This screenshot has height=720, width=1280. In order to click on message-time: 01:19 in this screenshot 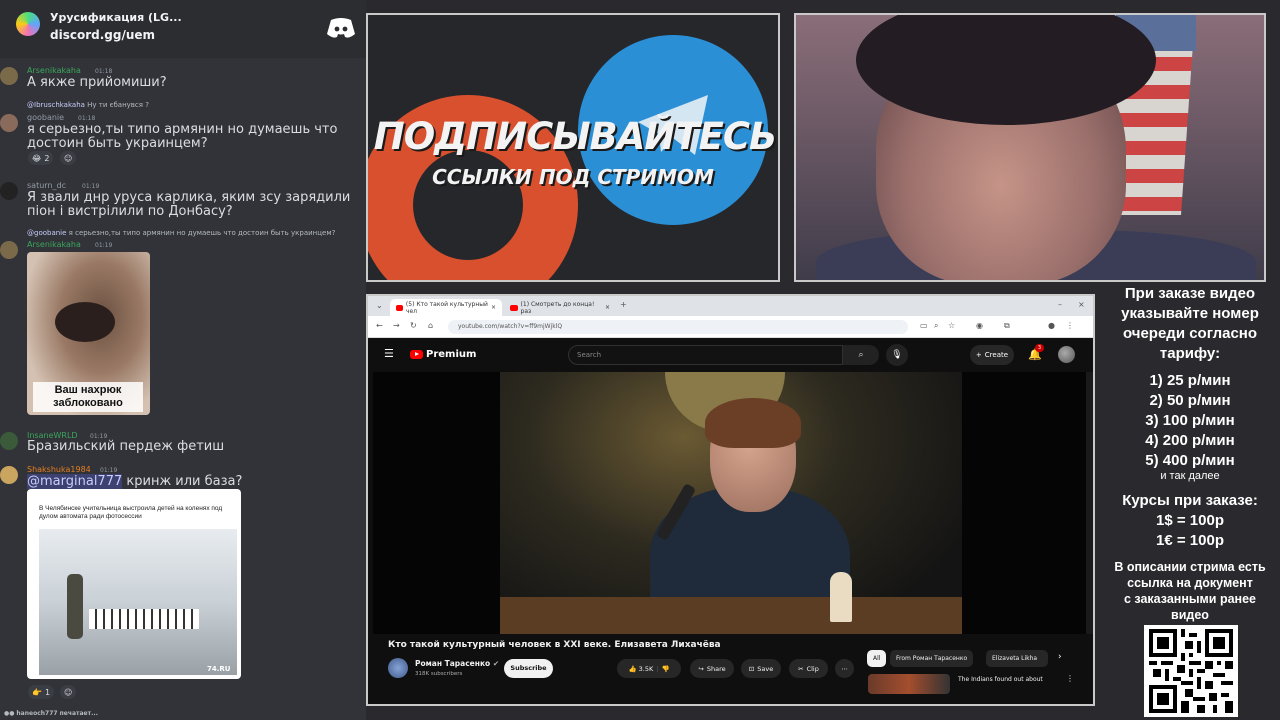, I will do `click(109, 470)`.